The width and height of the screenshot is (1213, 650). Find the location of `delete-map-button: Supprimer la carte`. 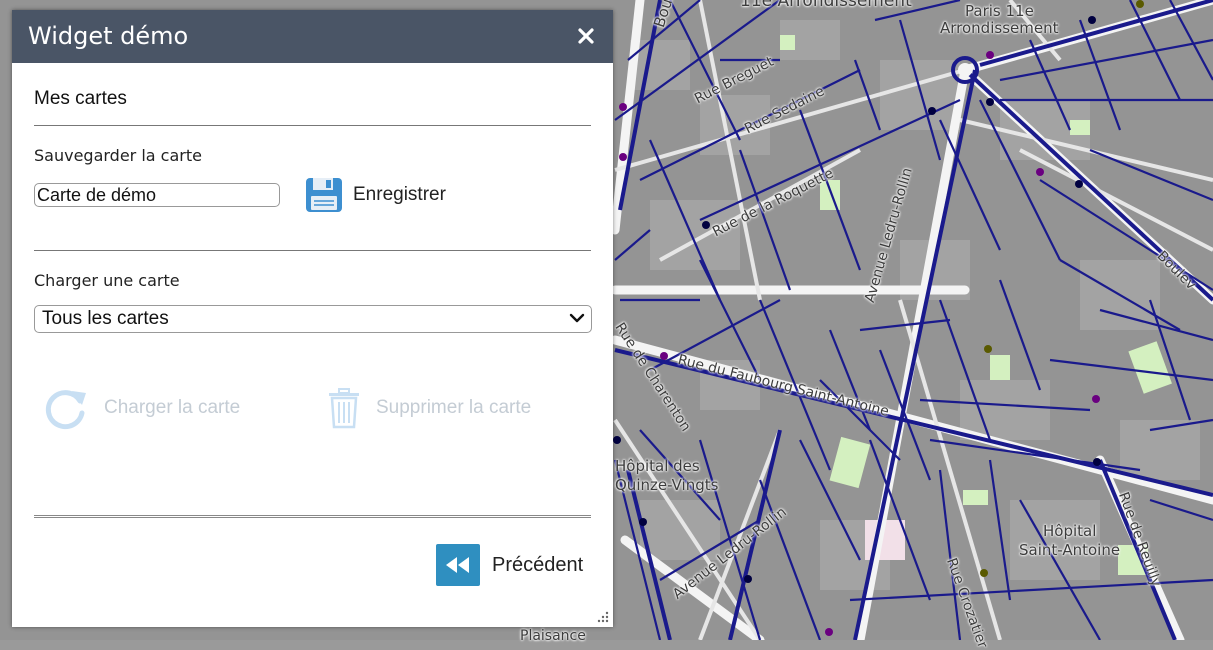

delete-map-button: Supprimer la carte is located at coordinates (428, 408).